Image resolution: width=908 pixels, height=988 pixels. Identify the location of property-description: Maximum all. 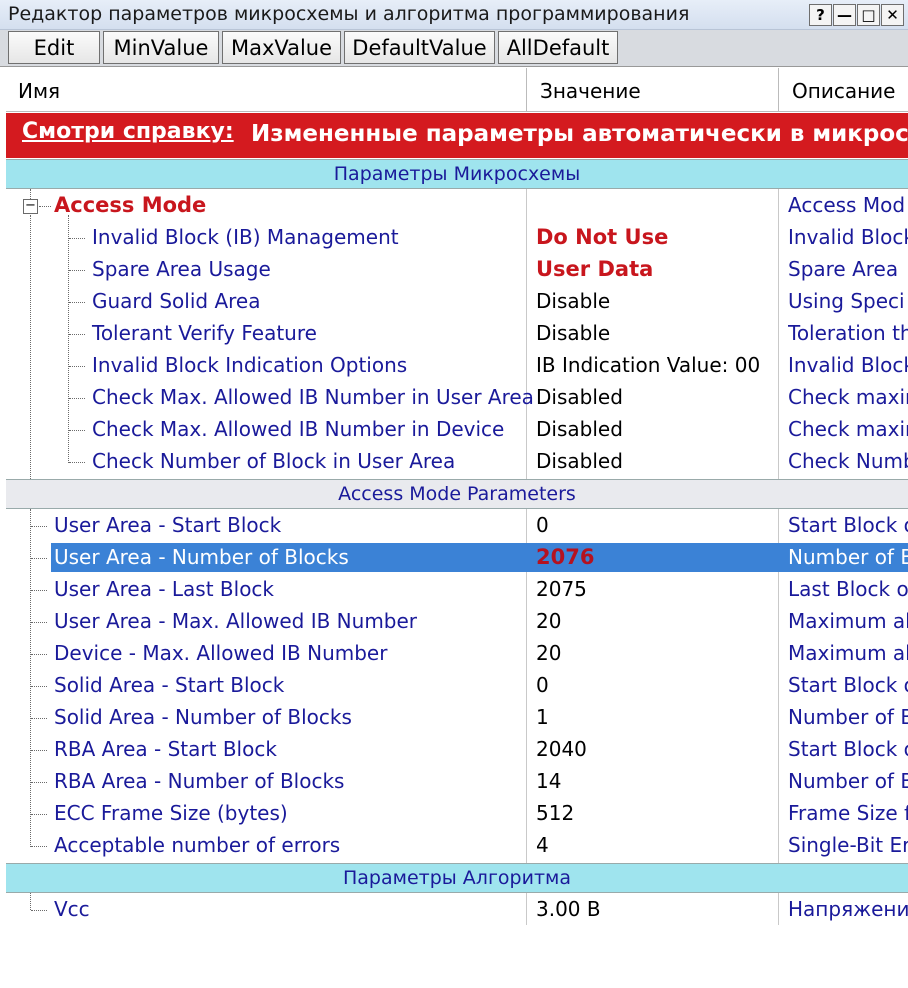
(848, 653).